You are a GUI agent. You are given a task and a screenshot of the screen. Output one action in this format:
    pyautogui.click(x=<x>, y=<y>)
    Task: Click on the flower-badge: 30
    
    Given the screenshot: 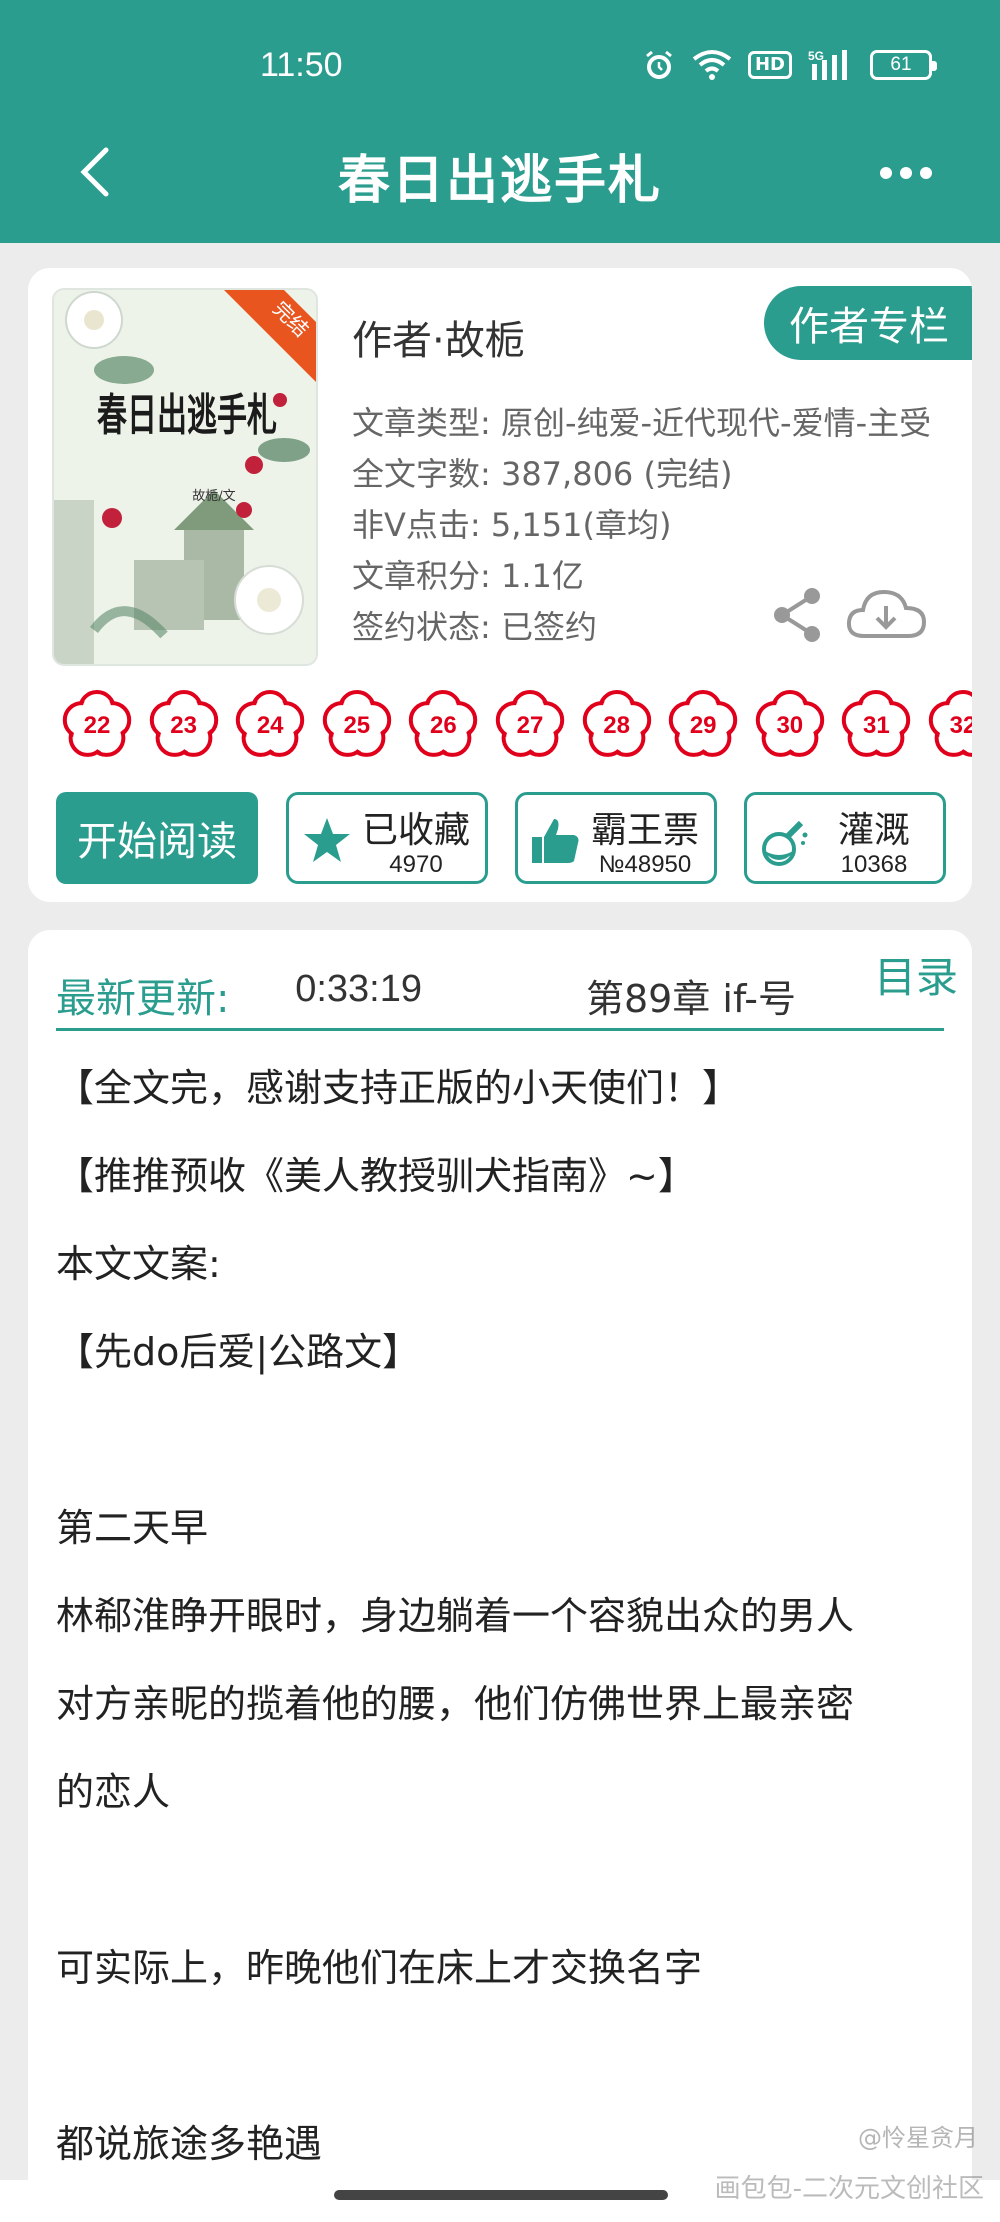 What is the action you would take?
    pyautogui.click(x=790, y=725)
    